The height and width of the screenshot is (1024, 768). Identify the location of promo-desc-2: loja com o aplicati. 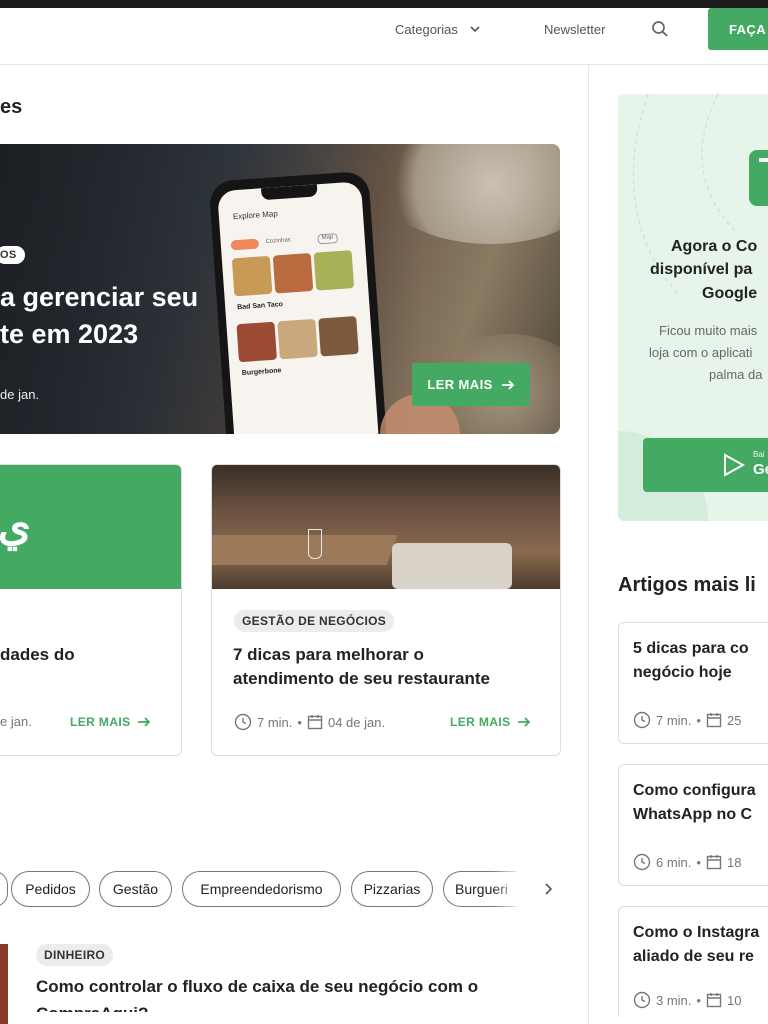
(701, 352).